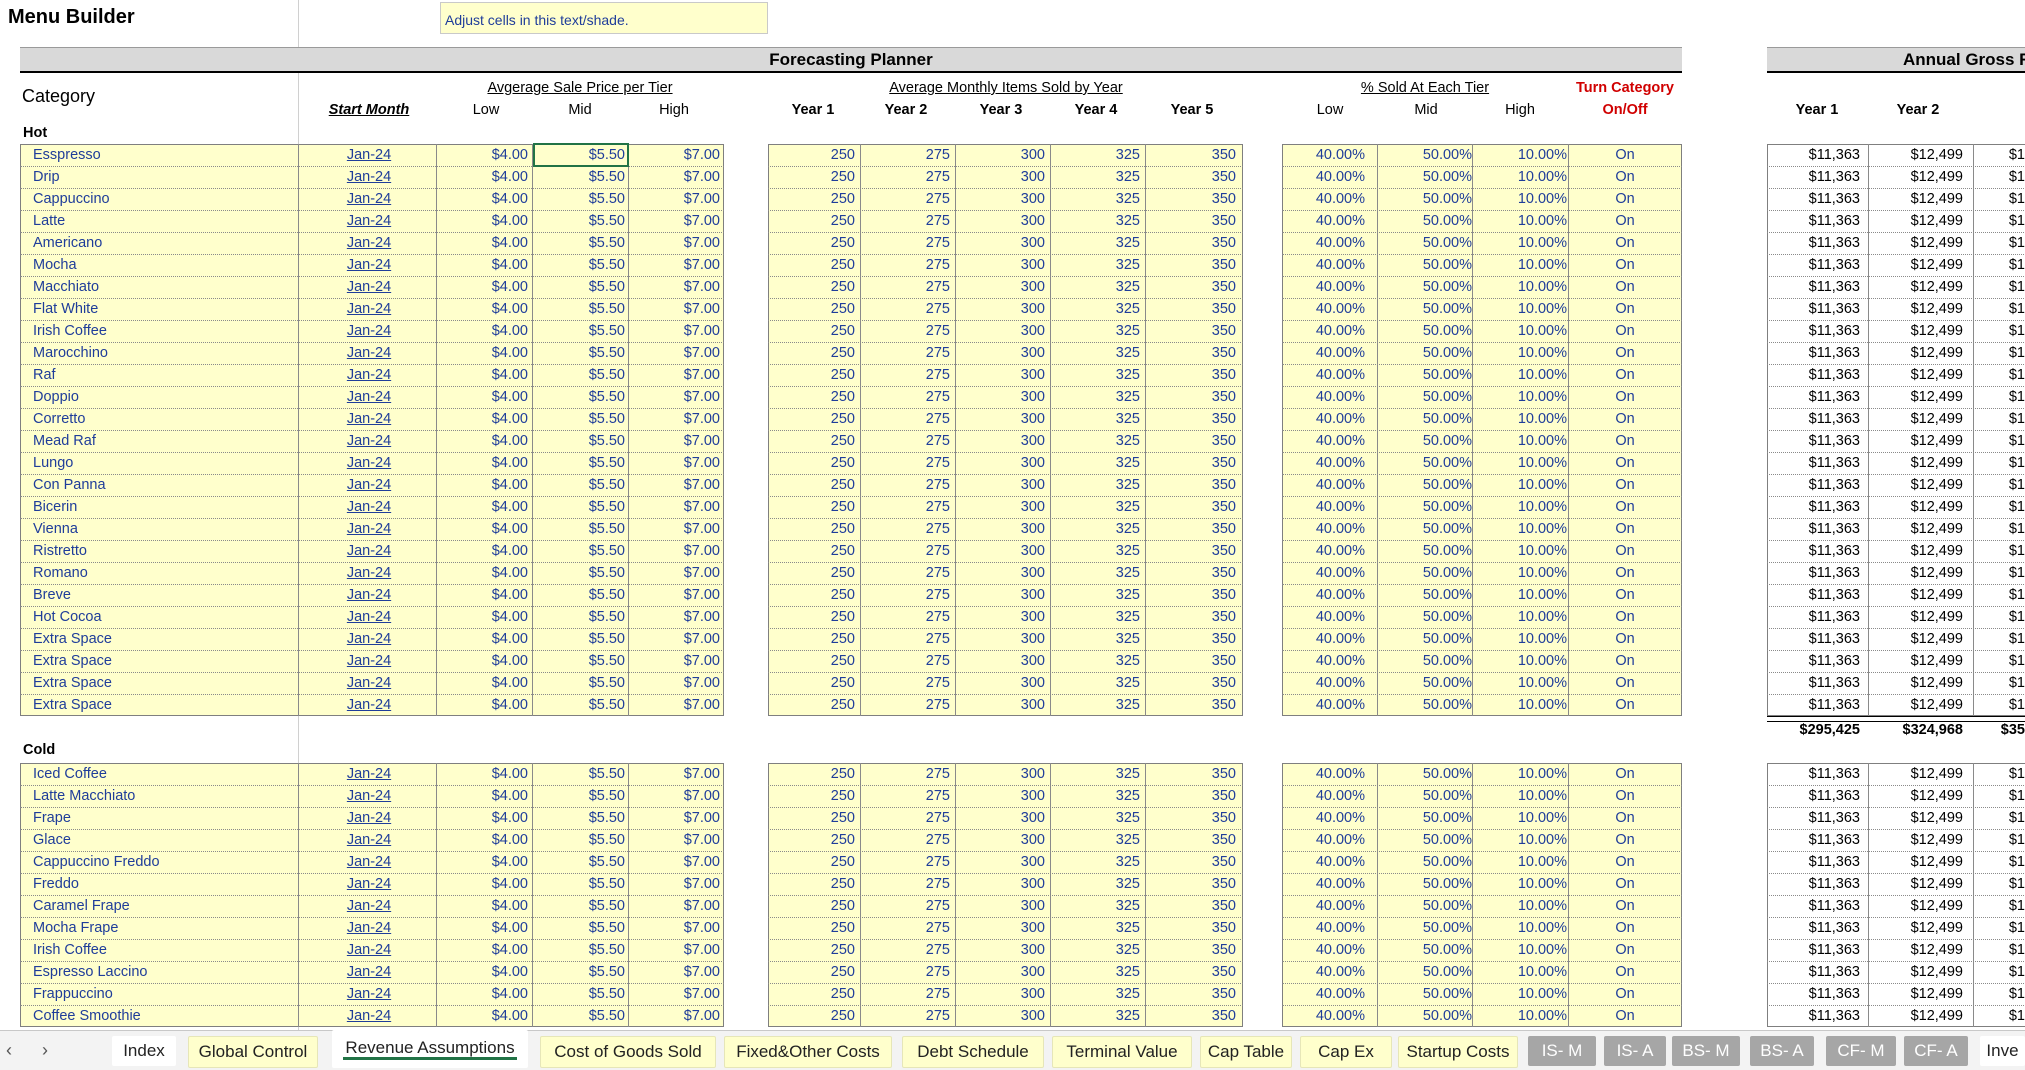 The image size is (2025, 1070). I want to click on item-name-cell: Drip, so click(46, 177).